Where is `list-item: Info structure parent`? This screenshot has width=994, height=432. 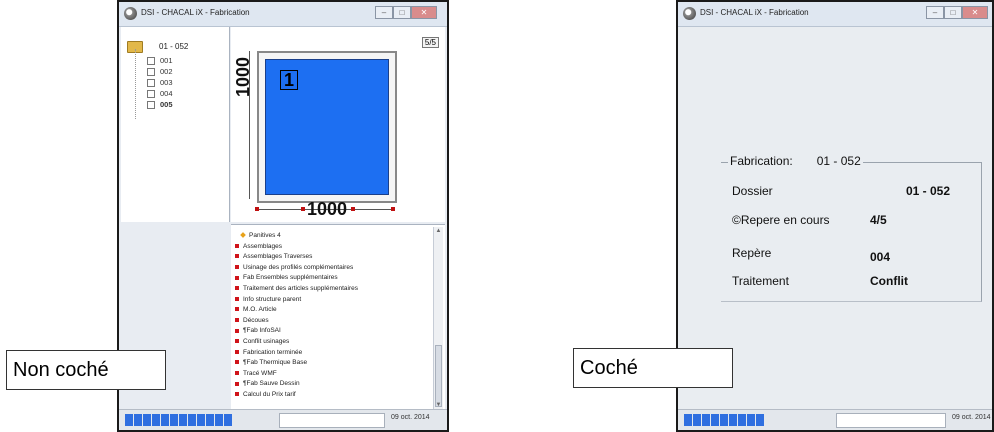
list-item: Info structure parent is located at coordinates (333, 300).